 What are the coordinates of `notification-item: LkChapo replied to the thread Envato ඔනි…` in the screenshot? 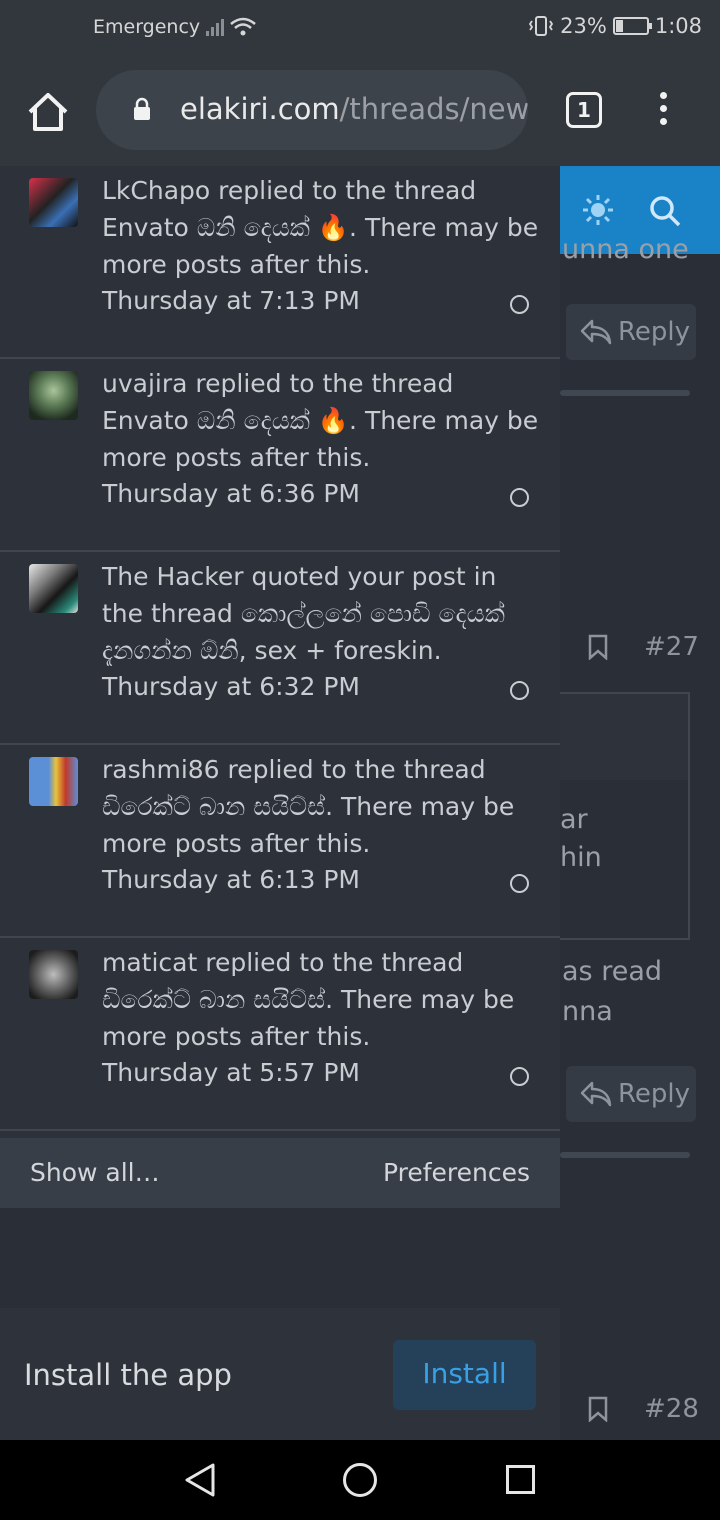 It's located at (280, 262).